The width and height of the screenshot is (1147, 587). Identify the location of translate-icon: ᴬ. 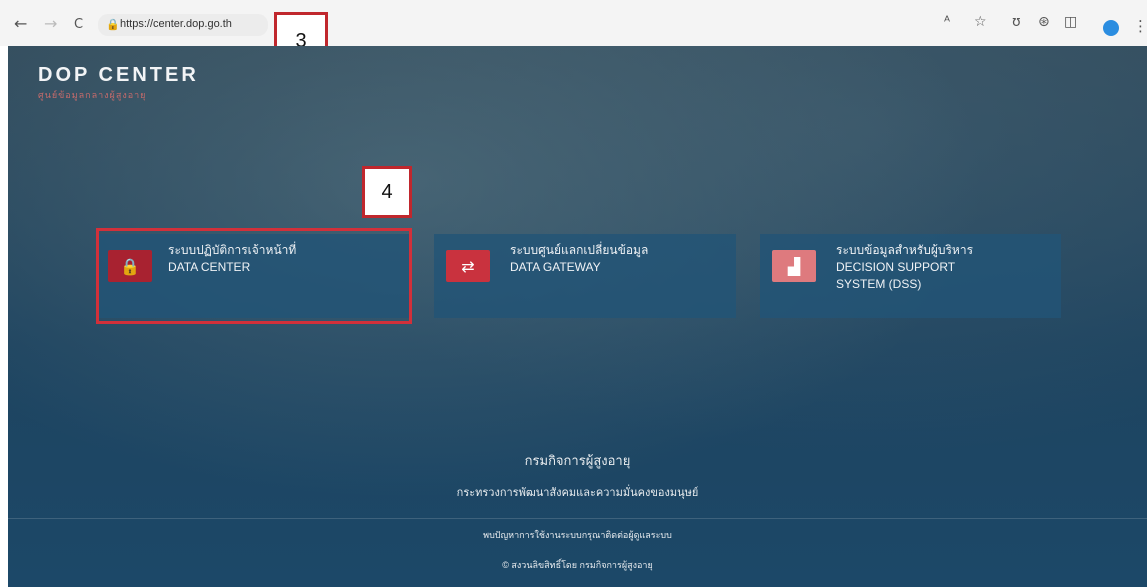
(947, 22).